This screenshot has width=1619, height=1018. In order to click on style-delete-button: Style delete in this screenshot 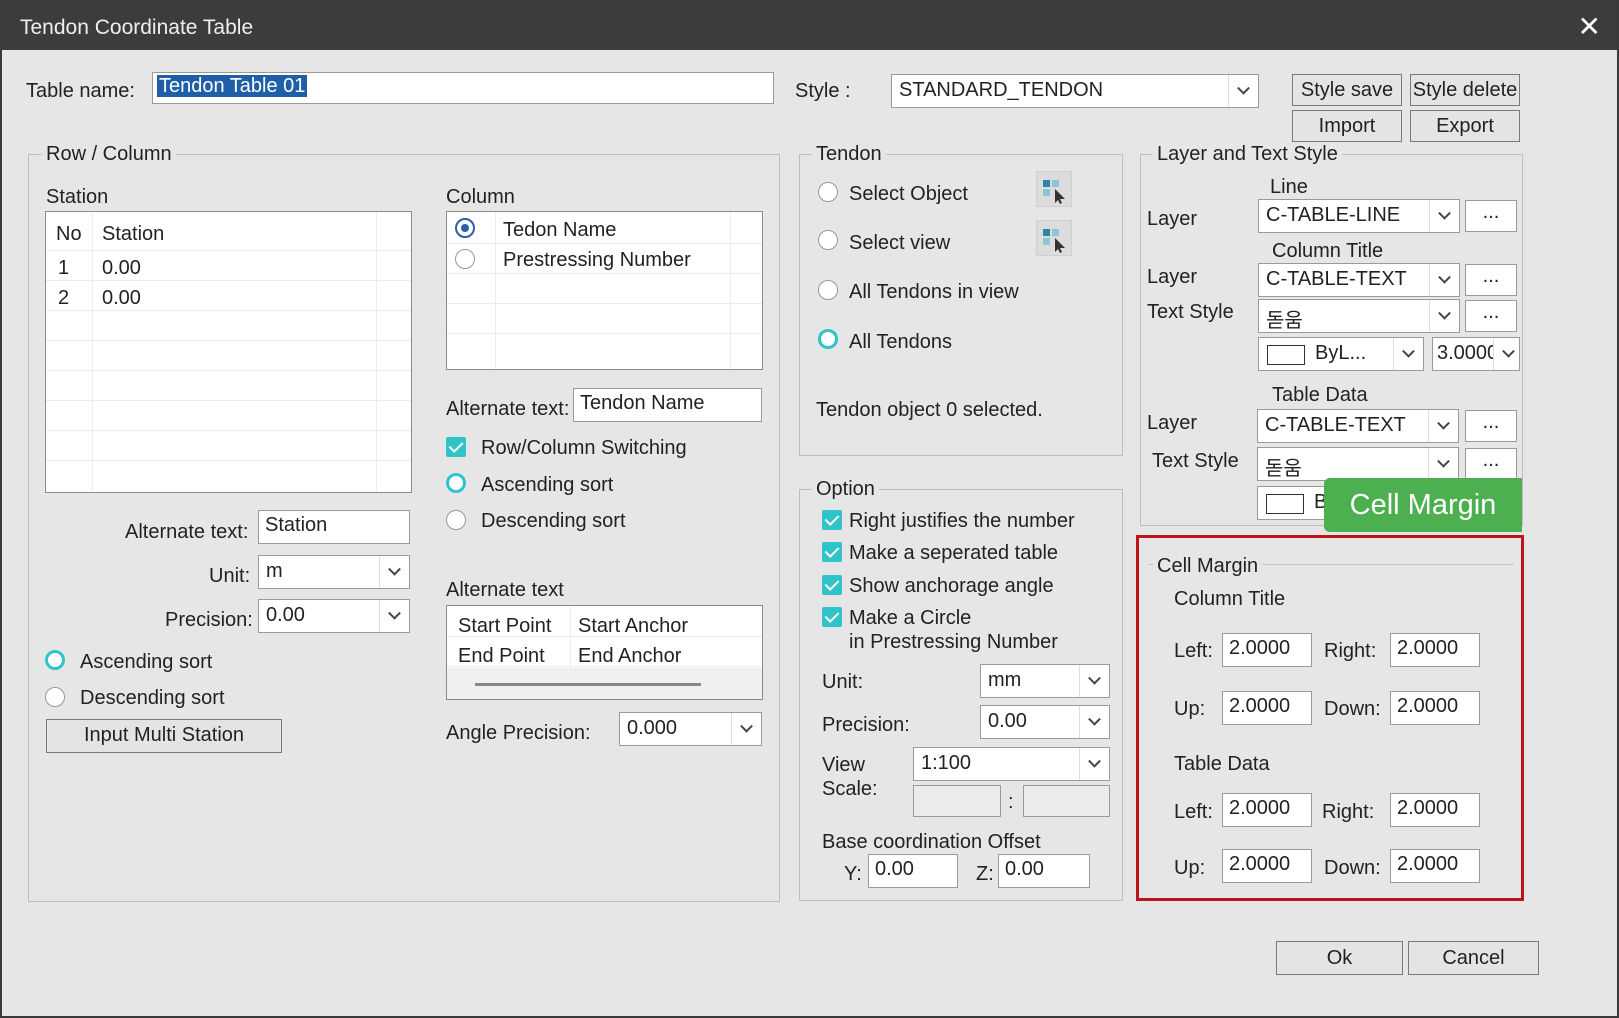, I will do `click(1465, 90)`.